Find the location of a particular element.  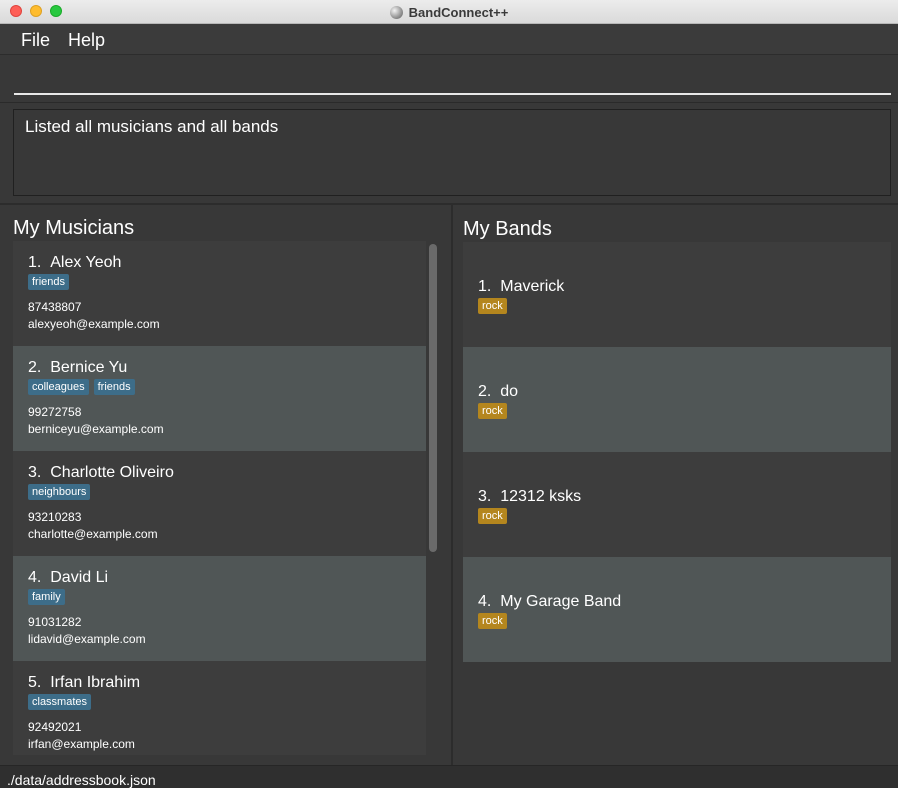

musician-tag: neighbours is located at coordinates (59, 492).